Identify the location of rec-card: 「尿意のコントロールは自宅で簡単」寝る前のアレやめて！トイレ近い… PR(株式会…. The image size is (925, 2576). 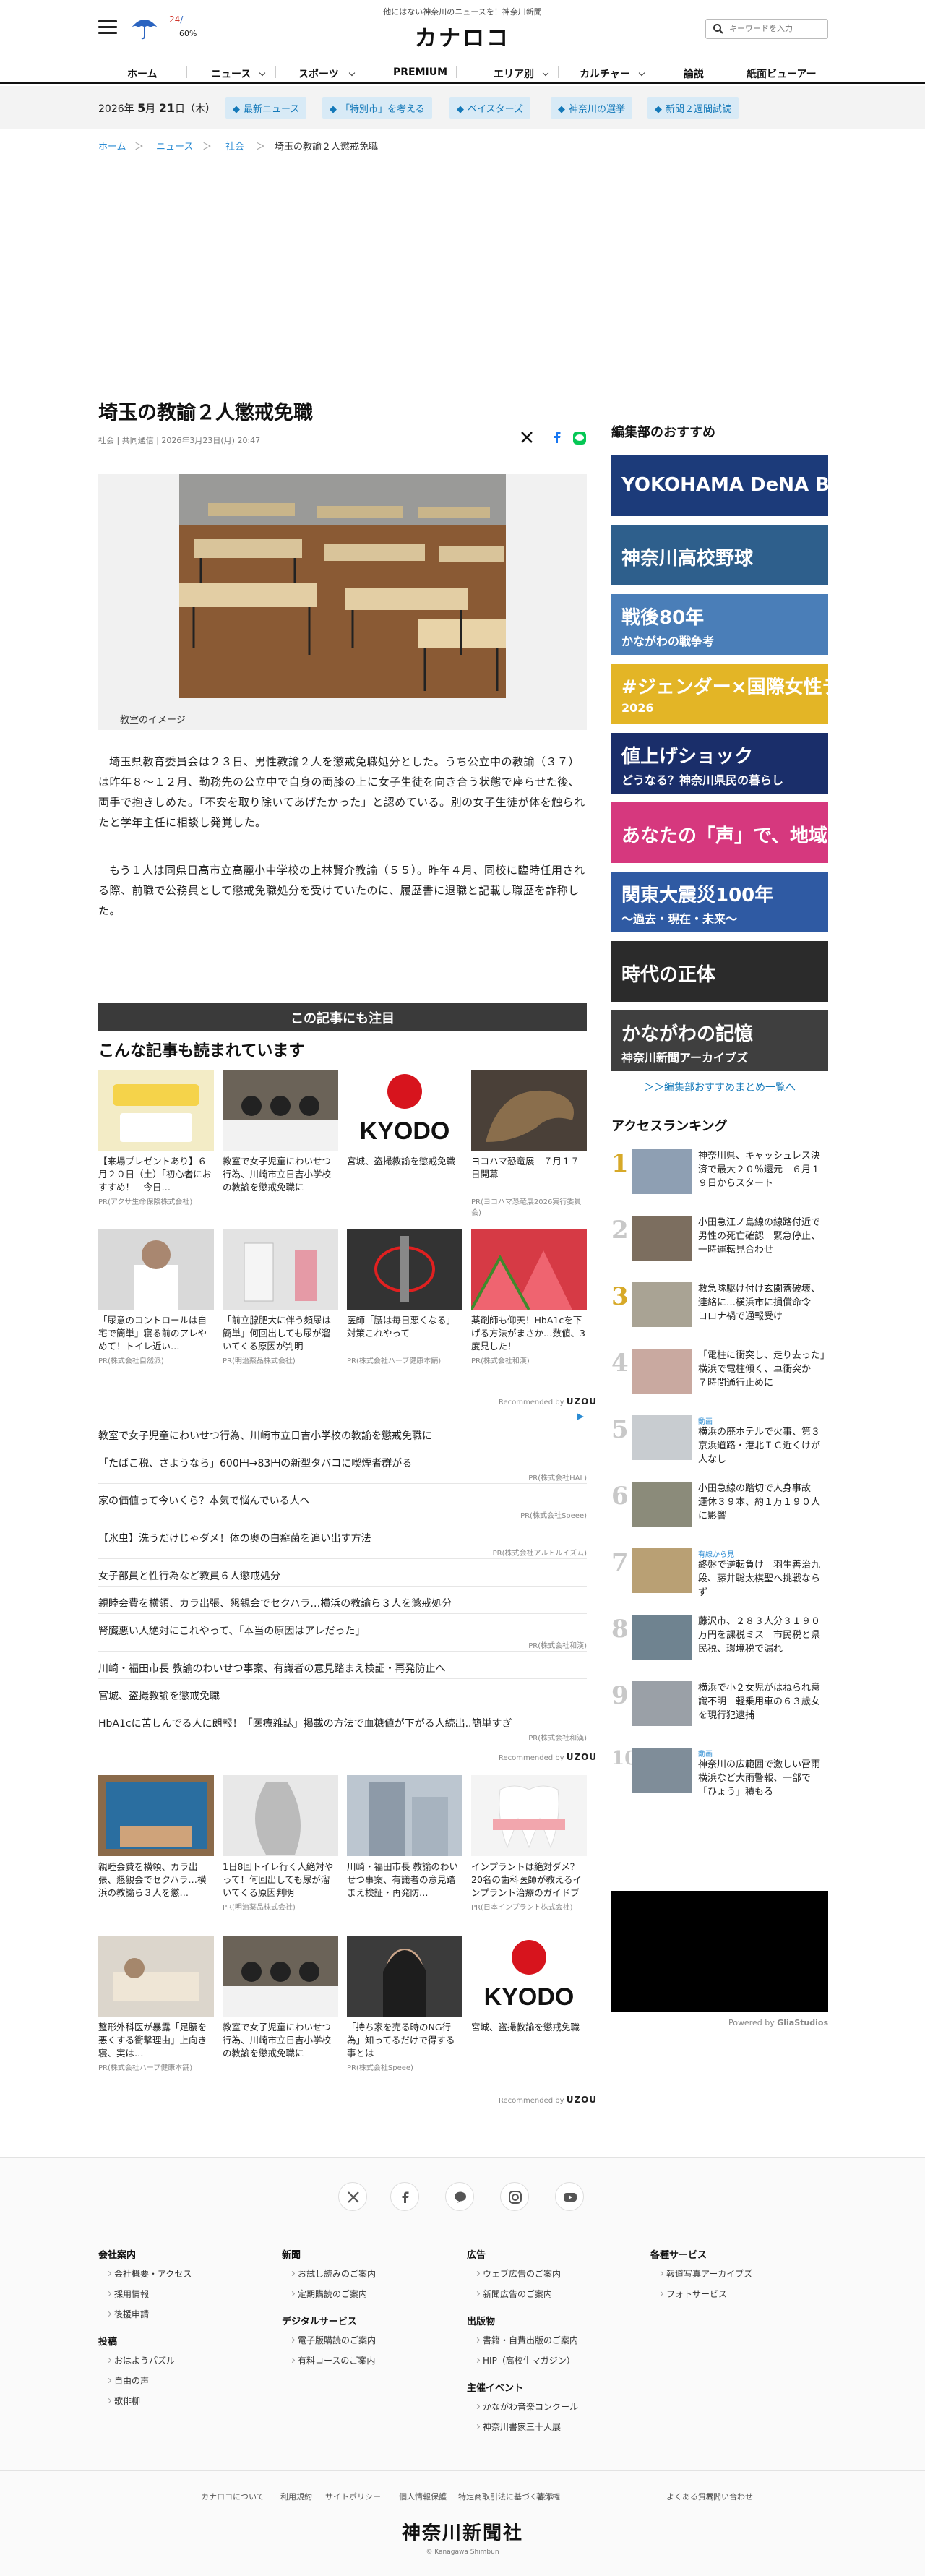
(156, 1297).